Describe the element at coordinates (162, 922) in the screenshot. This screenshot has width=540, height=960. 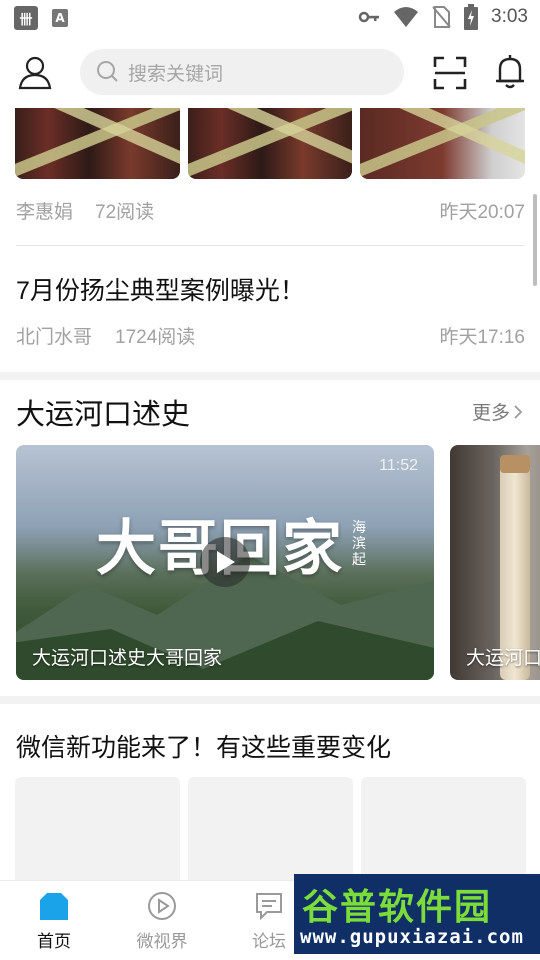
I see `tab-micro-vision: 微视界` at that location.